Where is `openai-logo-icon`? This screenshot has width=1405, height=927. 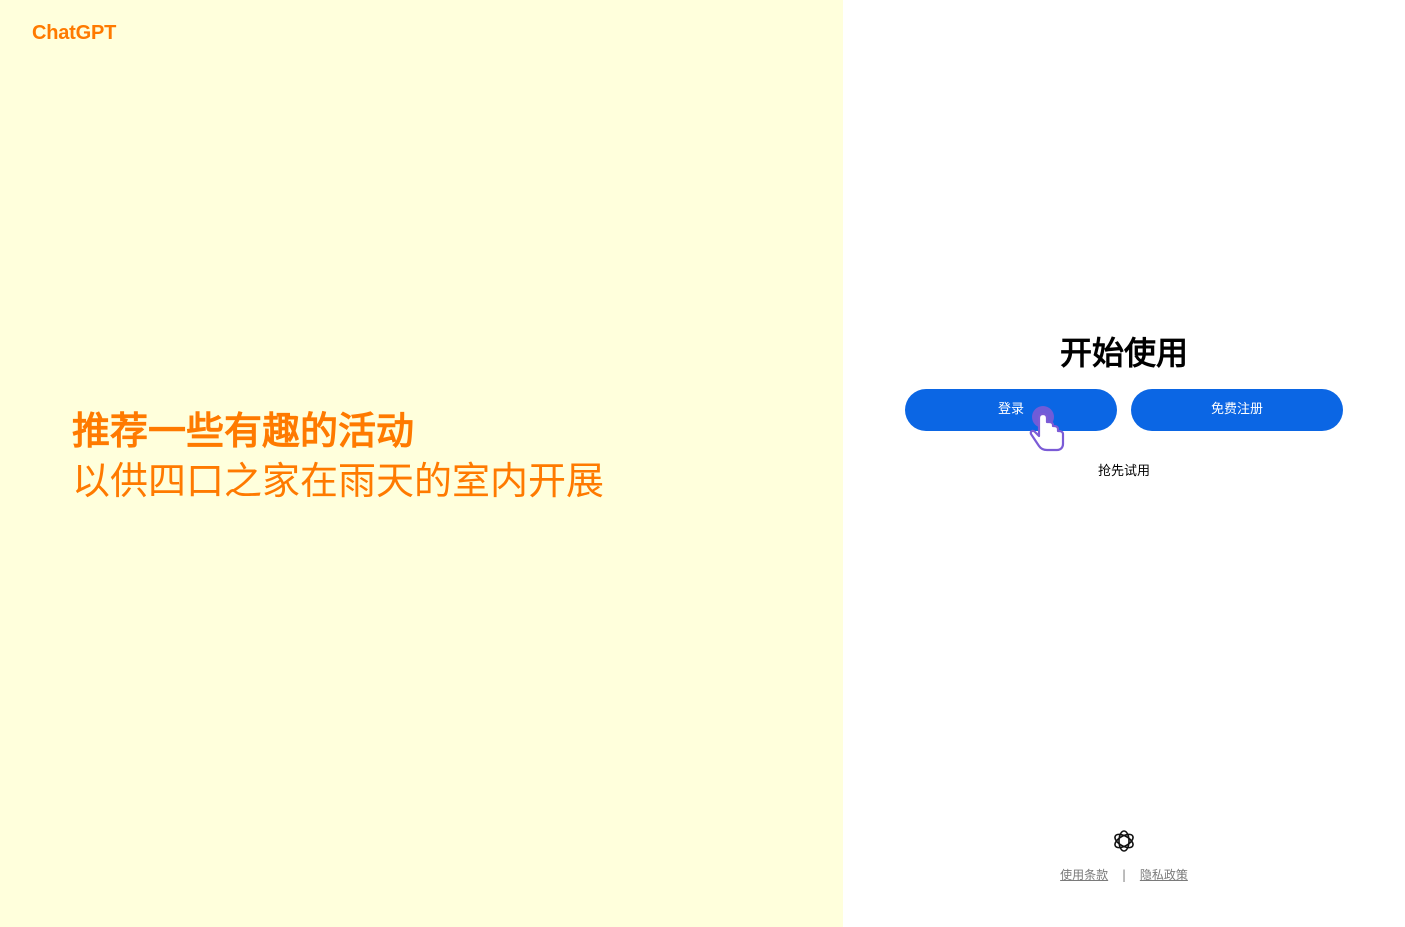 openai-logo-icon is located at coordinates (1124, 841).